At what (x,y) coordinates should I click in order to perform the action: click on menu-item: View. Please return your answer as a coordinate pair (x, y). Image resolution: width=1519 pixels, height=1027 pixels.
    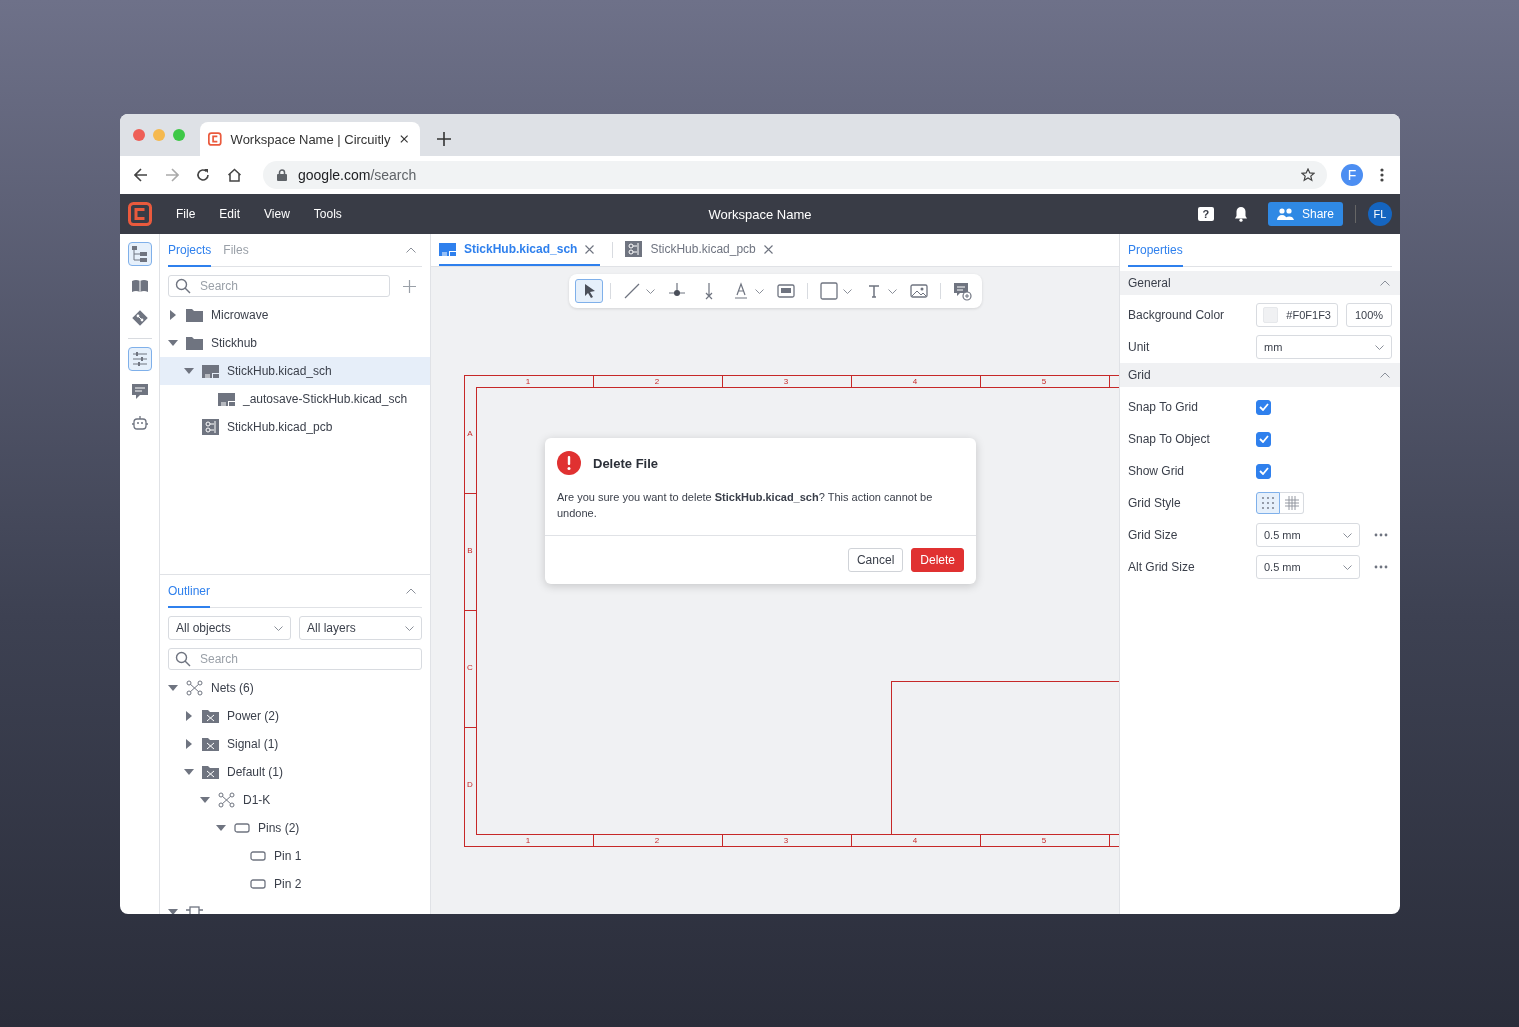
    Looking at the image, I should click on (277, 214).